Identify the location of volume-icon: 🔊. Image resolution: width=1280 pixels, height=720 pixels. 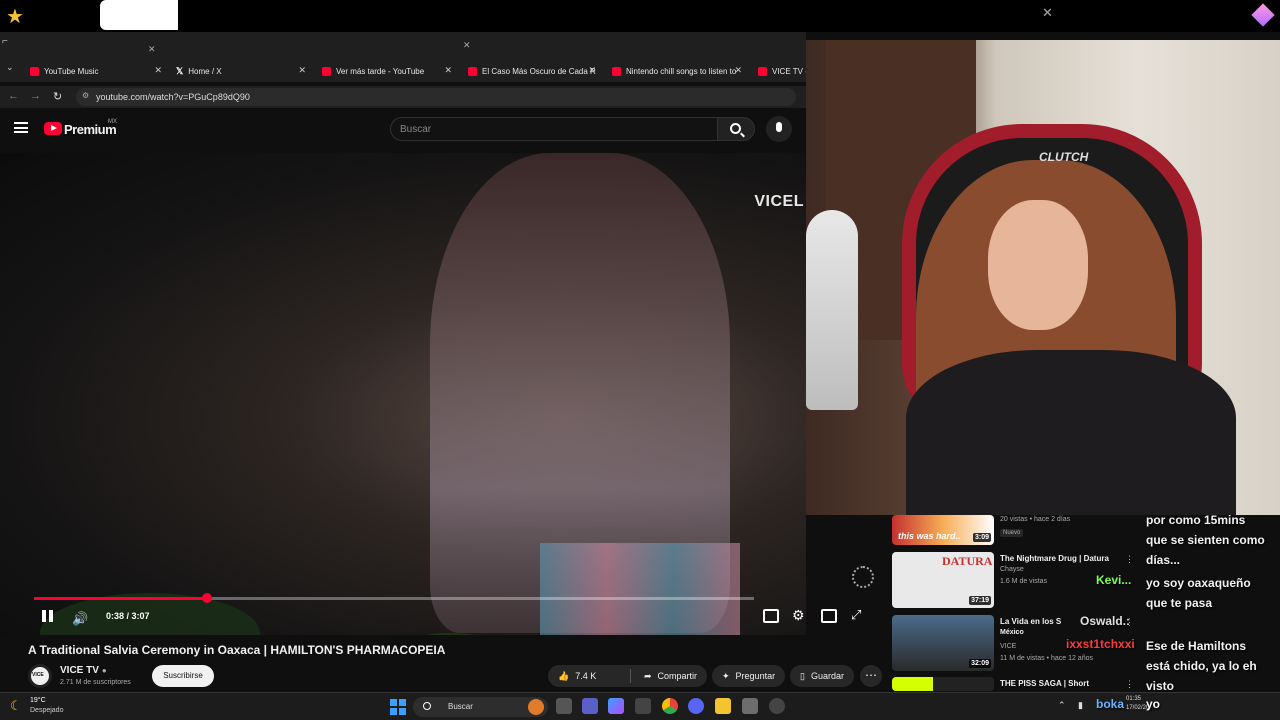
(80, 619).